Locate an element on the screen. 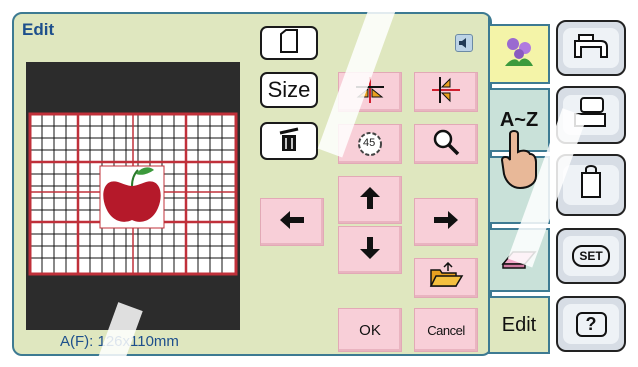 This screenshot has height=367, width=638. mirror-horizontal-button is located at coordinates (446, 92).